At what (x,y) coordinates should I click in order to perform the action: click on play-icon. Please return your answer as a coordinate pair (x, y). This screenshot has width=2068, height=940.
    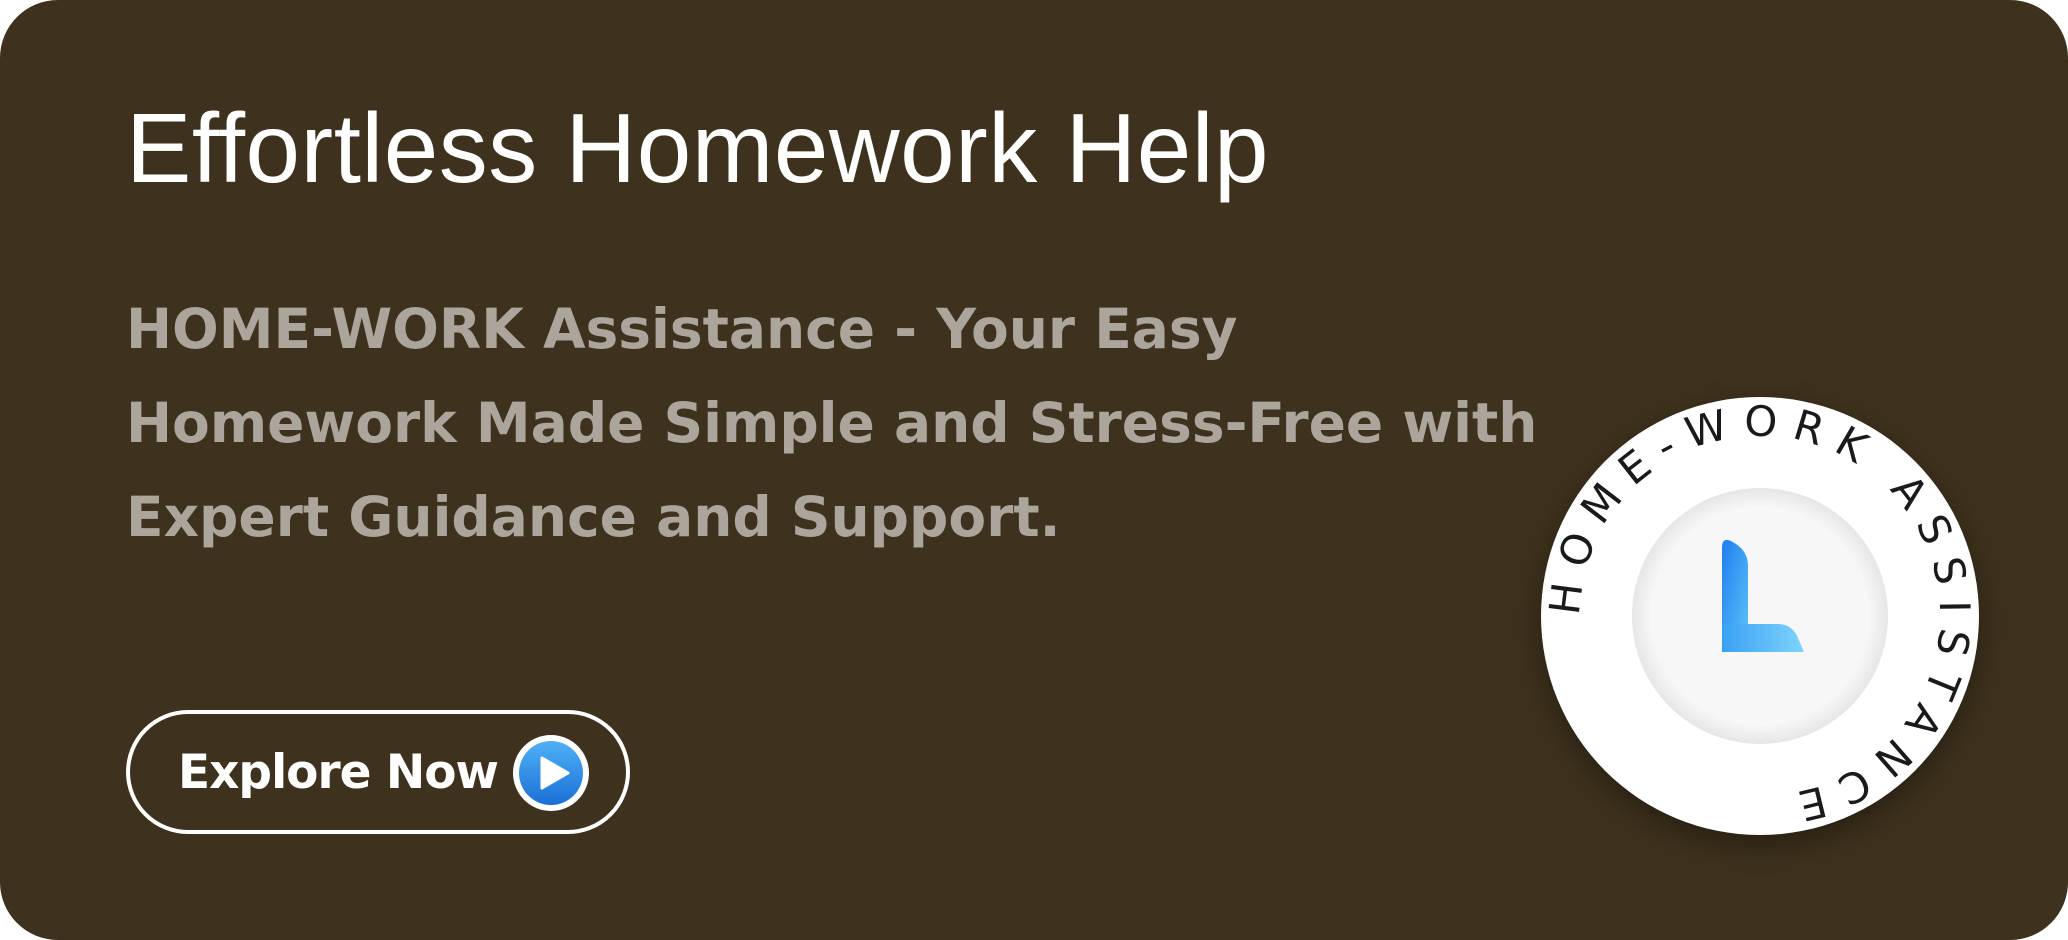
    Looking at the image, I should click on (551, 773).